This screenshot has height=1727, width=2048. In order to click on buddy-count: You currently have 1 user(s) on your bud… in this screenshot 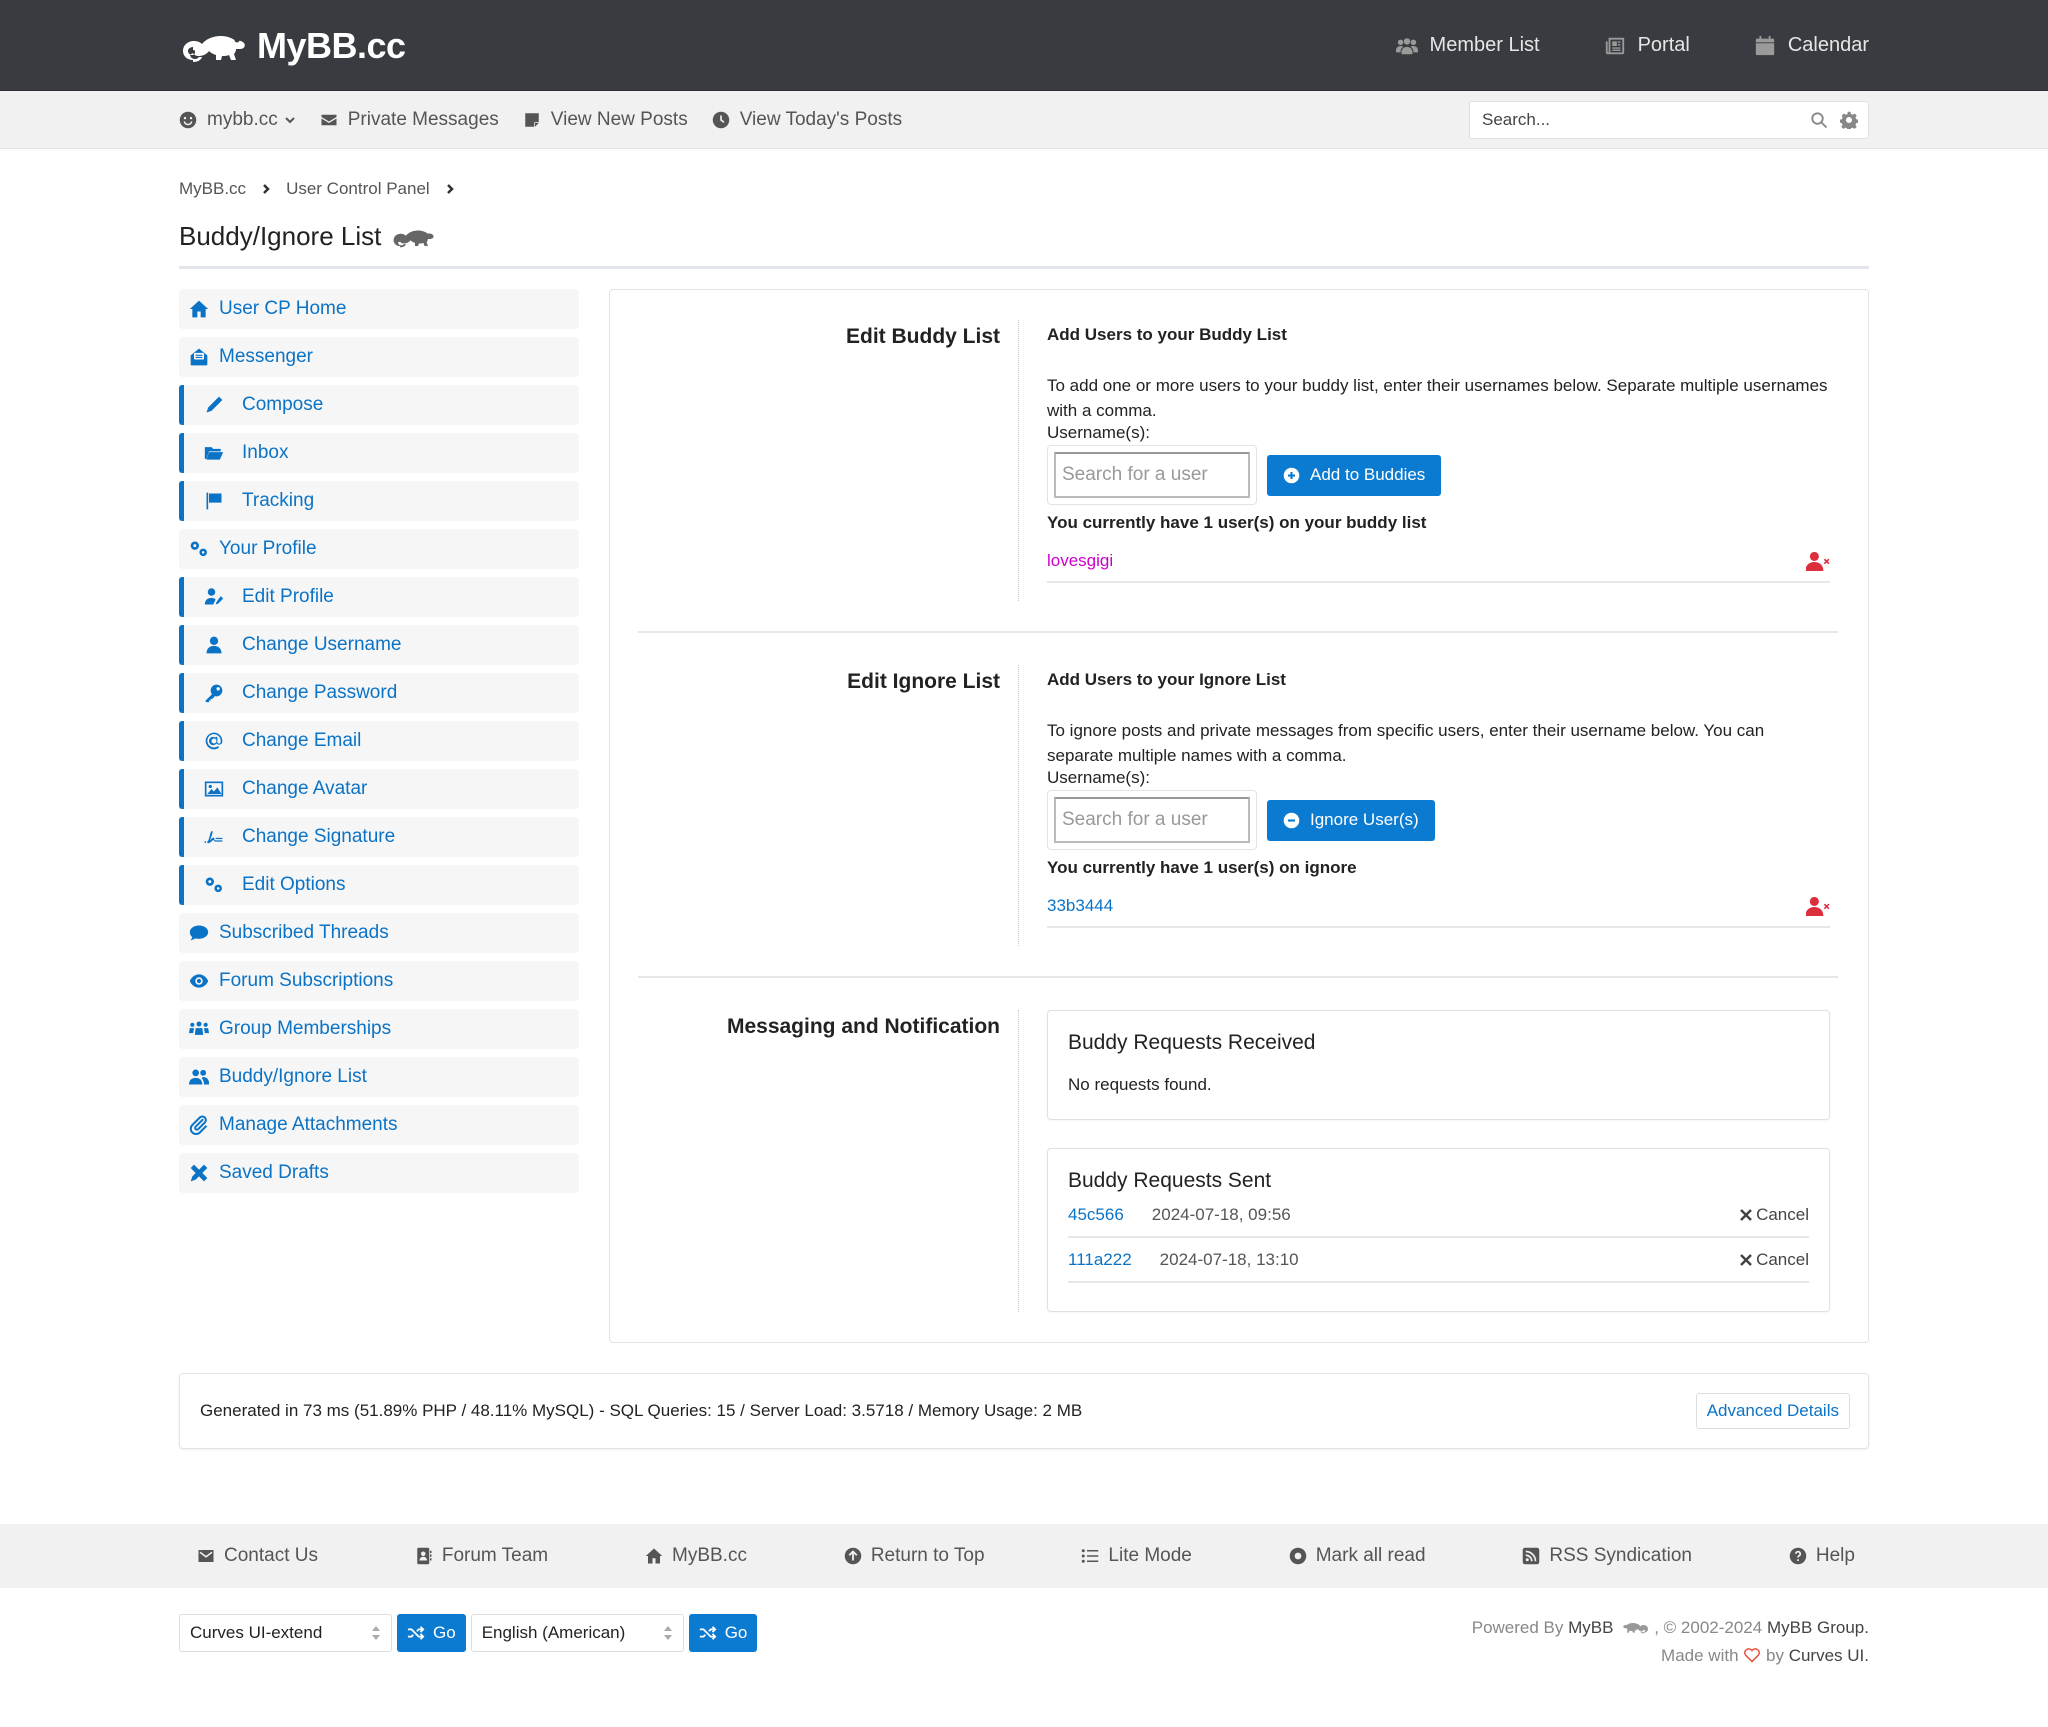, I will do `click(1237, 522)`.